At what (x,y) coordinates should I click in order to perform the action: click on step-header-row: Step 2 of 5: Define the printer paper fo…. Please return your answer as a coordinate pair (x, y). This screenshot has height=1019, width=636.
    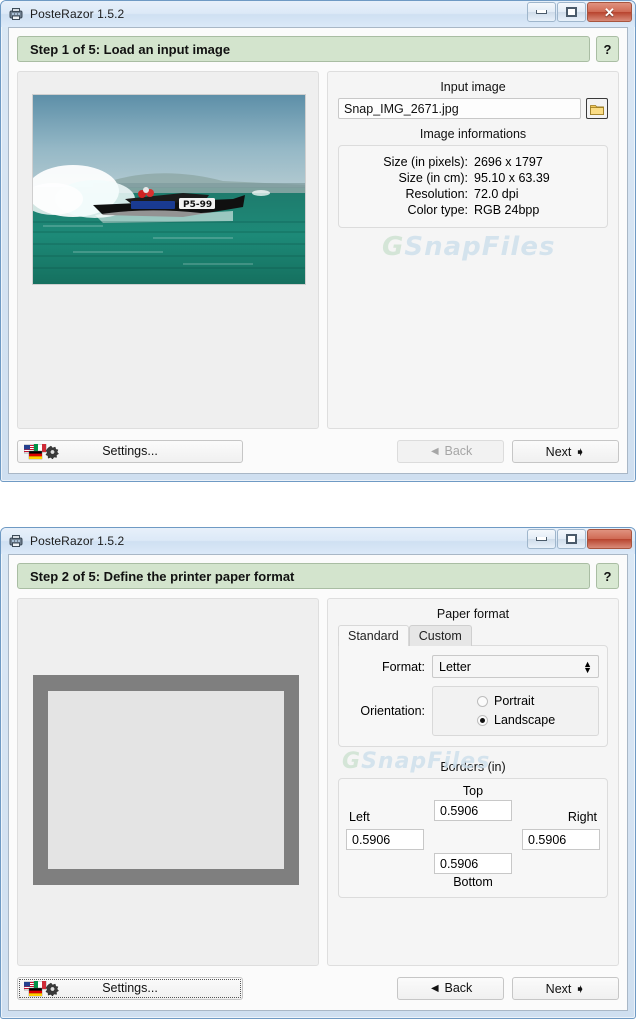
    Looking at the image, I should click on (318, 572).